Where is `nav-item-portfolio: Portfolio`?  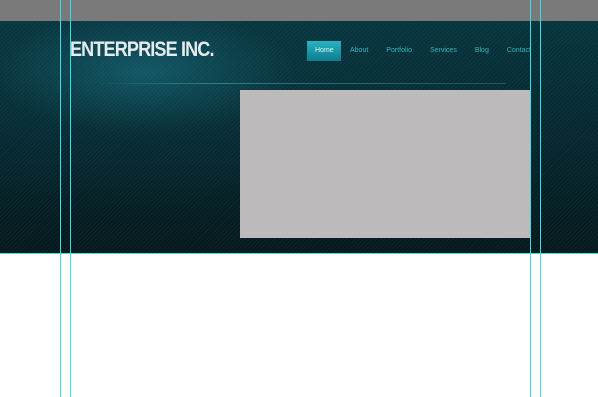
nav-item-portfolio: Portfolio is located at coordinates (399, 51).